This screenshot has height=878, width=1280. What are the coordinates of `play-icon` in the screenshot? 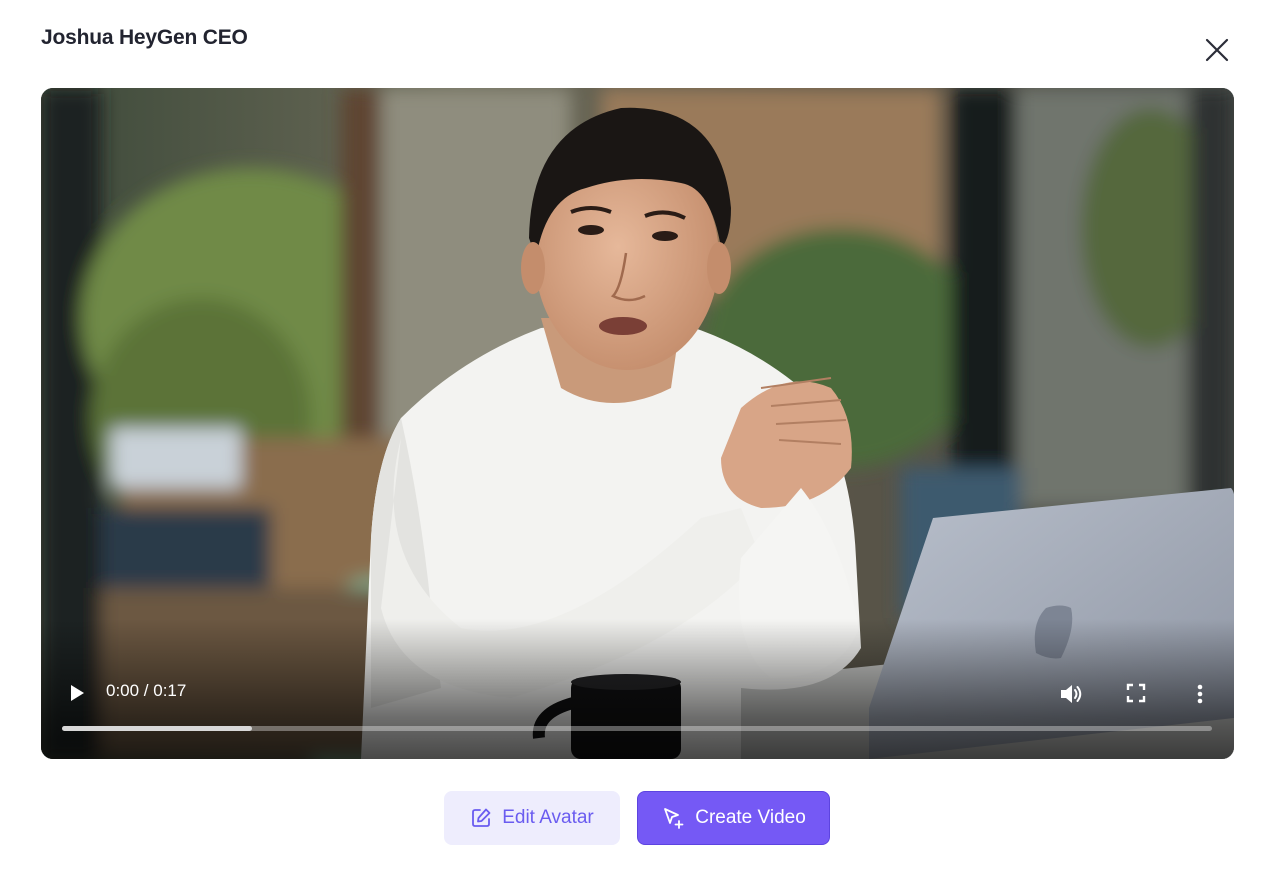 It's located at (77, 693).